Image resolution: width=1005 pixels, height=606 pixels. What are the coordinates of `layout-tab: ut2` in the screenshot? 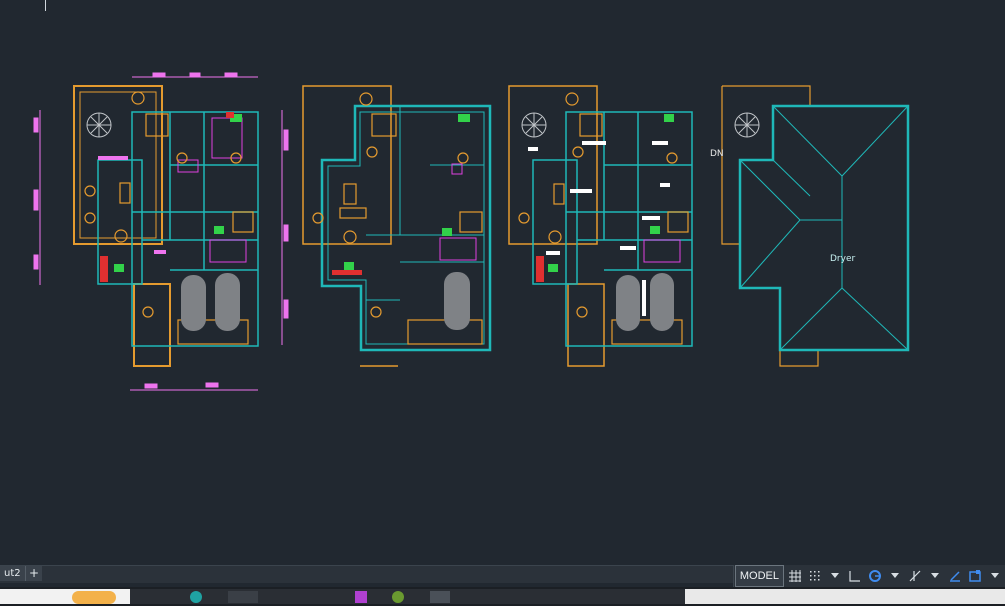 It's located at (13, 573).